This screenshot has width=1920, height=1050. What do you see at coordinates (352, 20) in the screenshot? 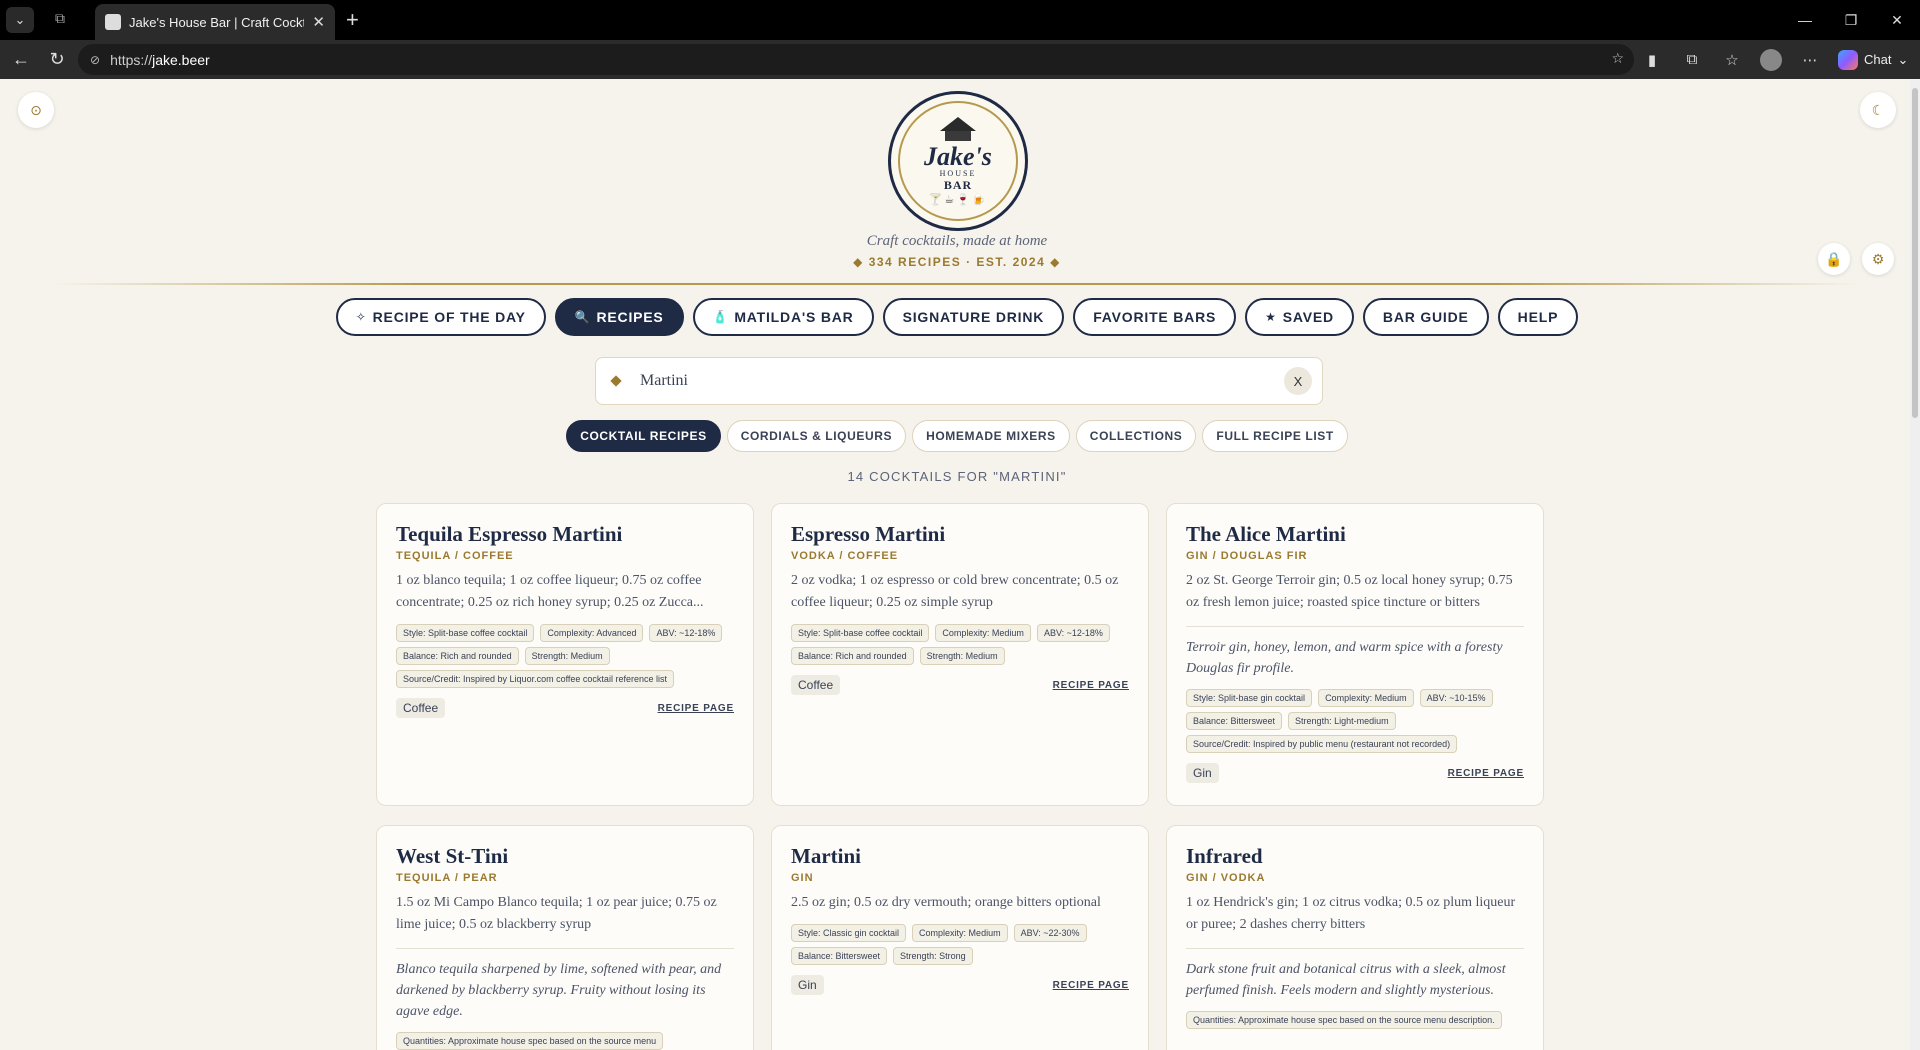
I see `new-tab-button: +` at bounding box center [352, 20].